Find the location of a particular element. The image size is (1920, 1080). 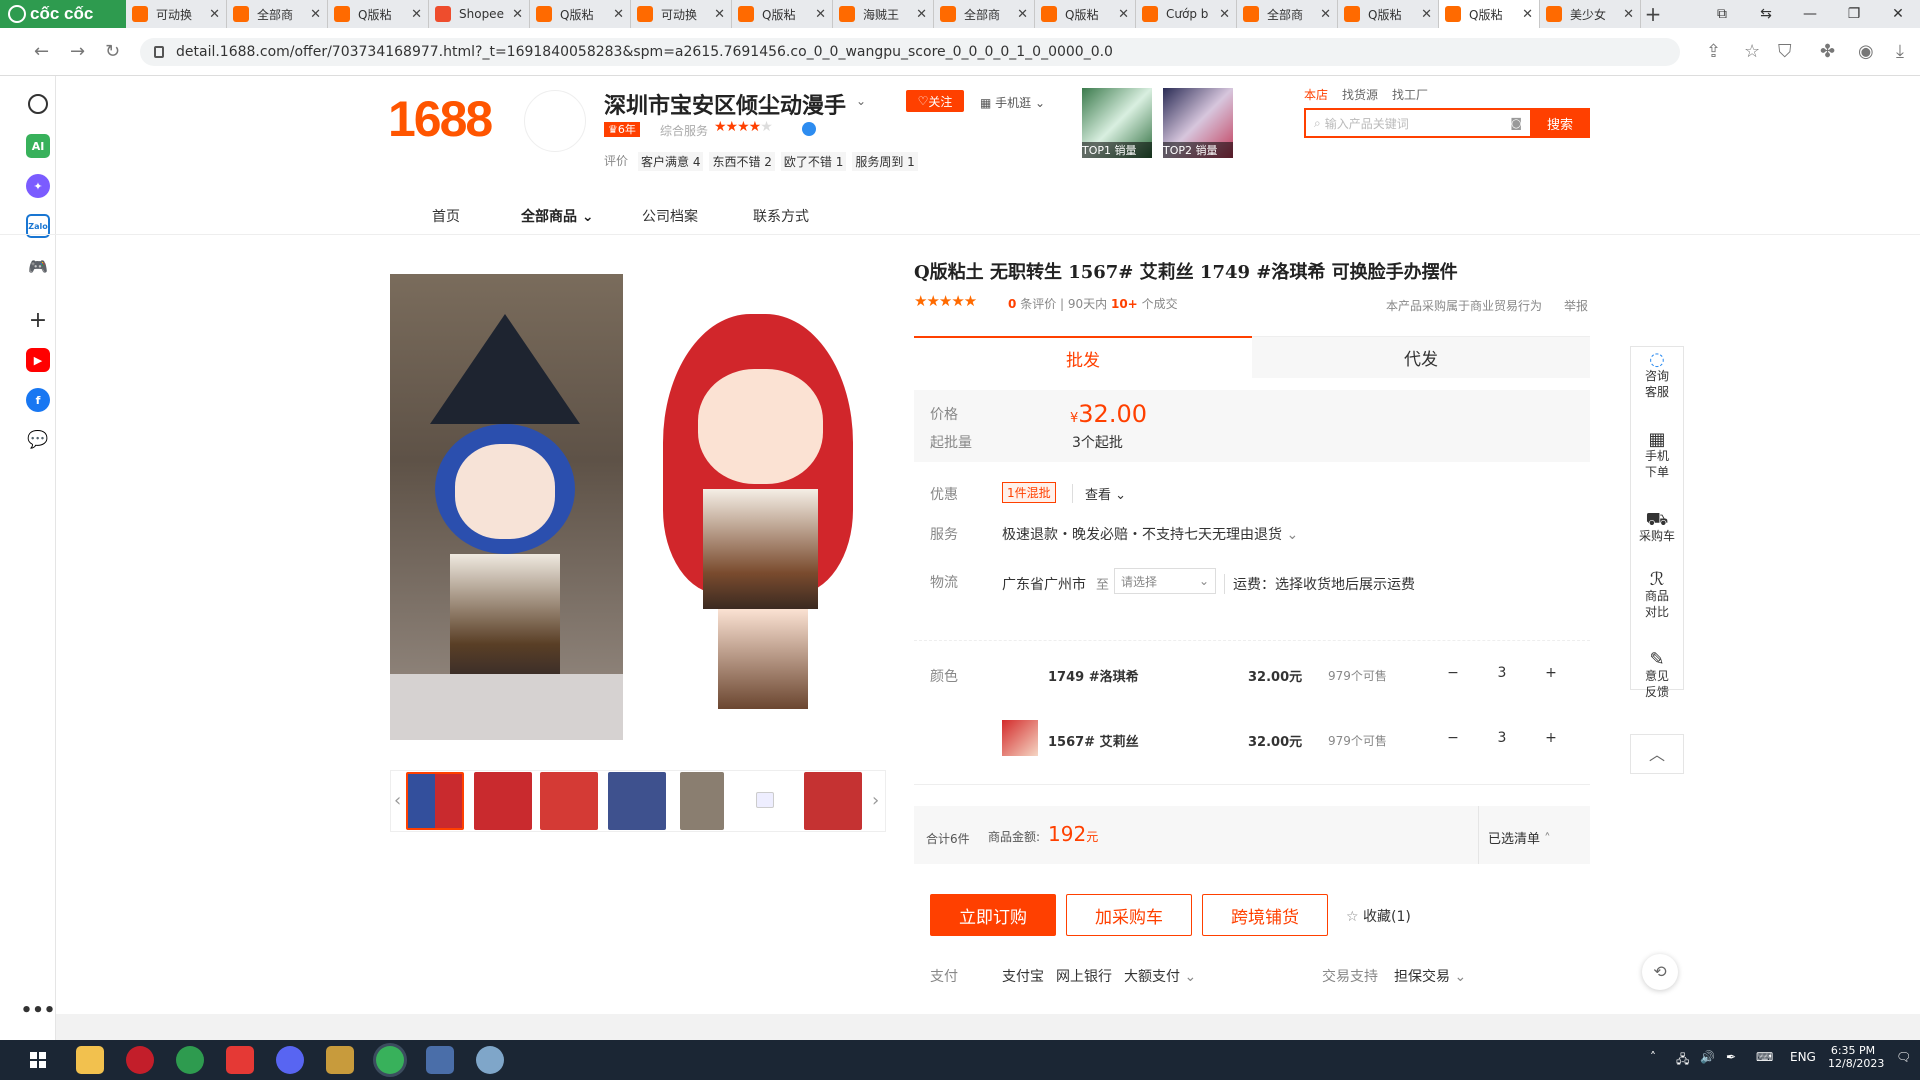

chevron-down-icon: ⌄ is located at coordinates (861, 101).